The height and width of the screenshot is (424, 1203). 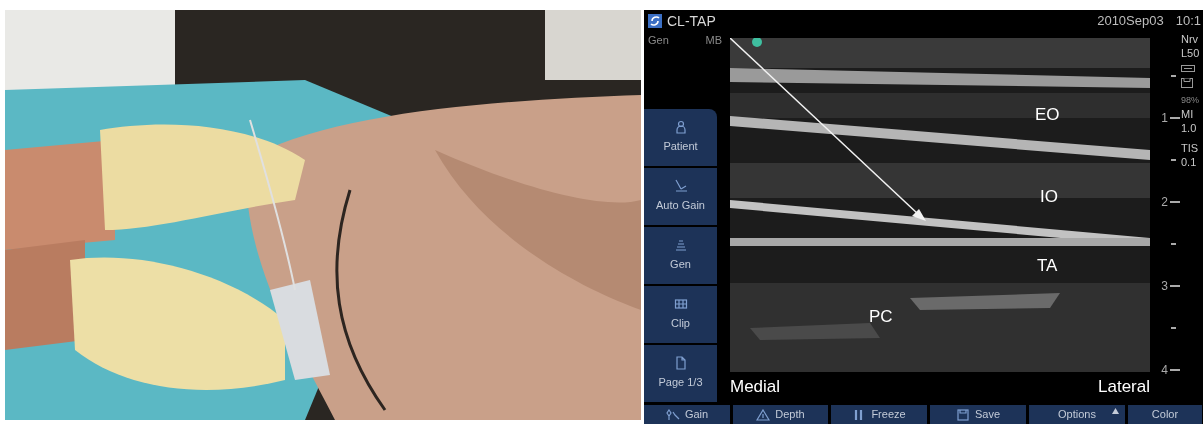 I want to click on stack-icon, so click(x=680, y=244).